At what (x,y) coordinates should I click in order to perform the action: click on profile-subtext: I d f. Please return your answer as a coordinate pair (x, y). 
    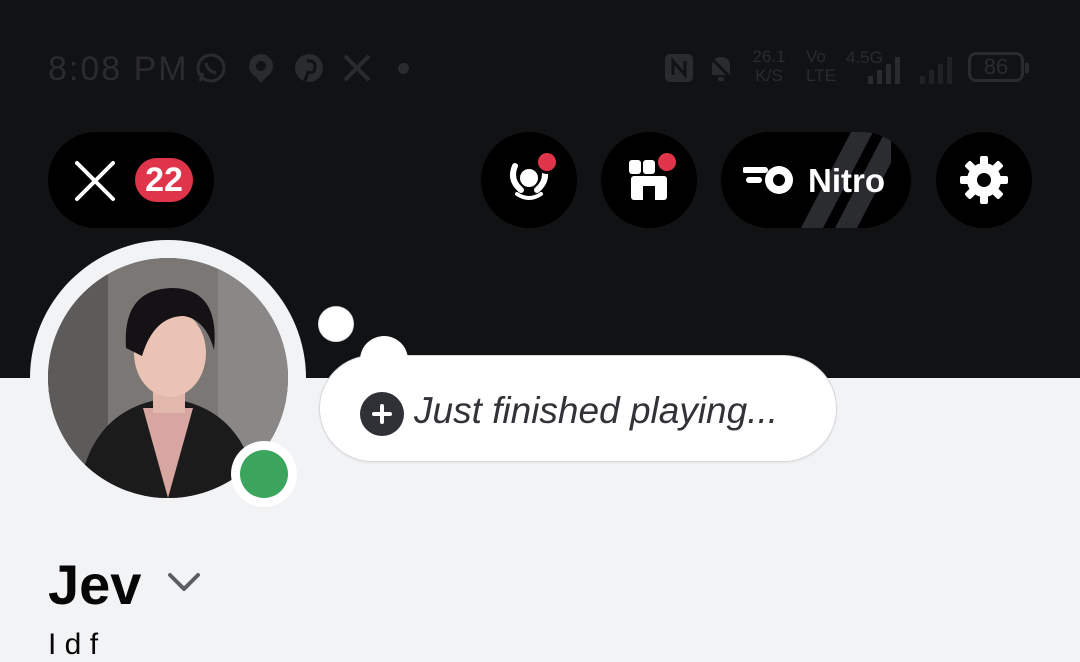
    Looking at the image, I should click on (73, 644).